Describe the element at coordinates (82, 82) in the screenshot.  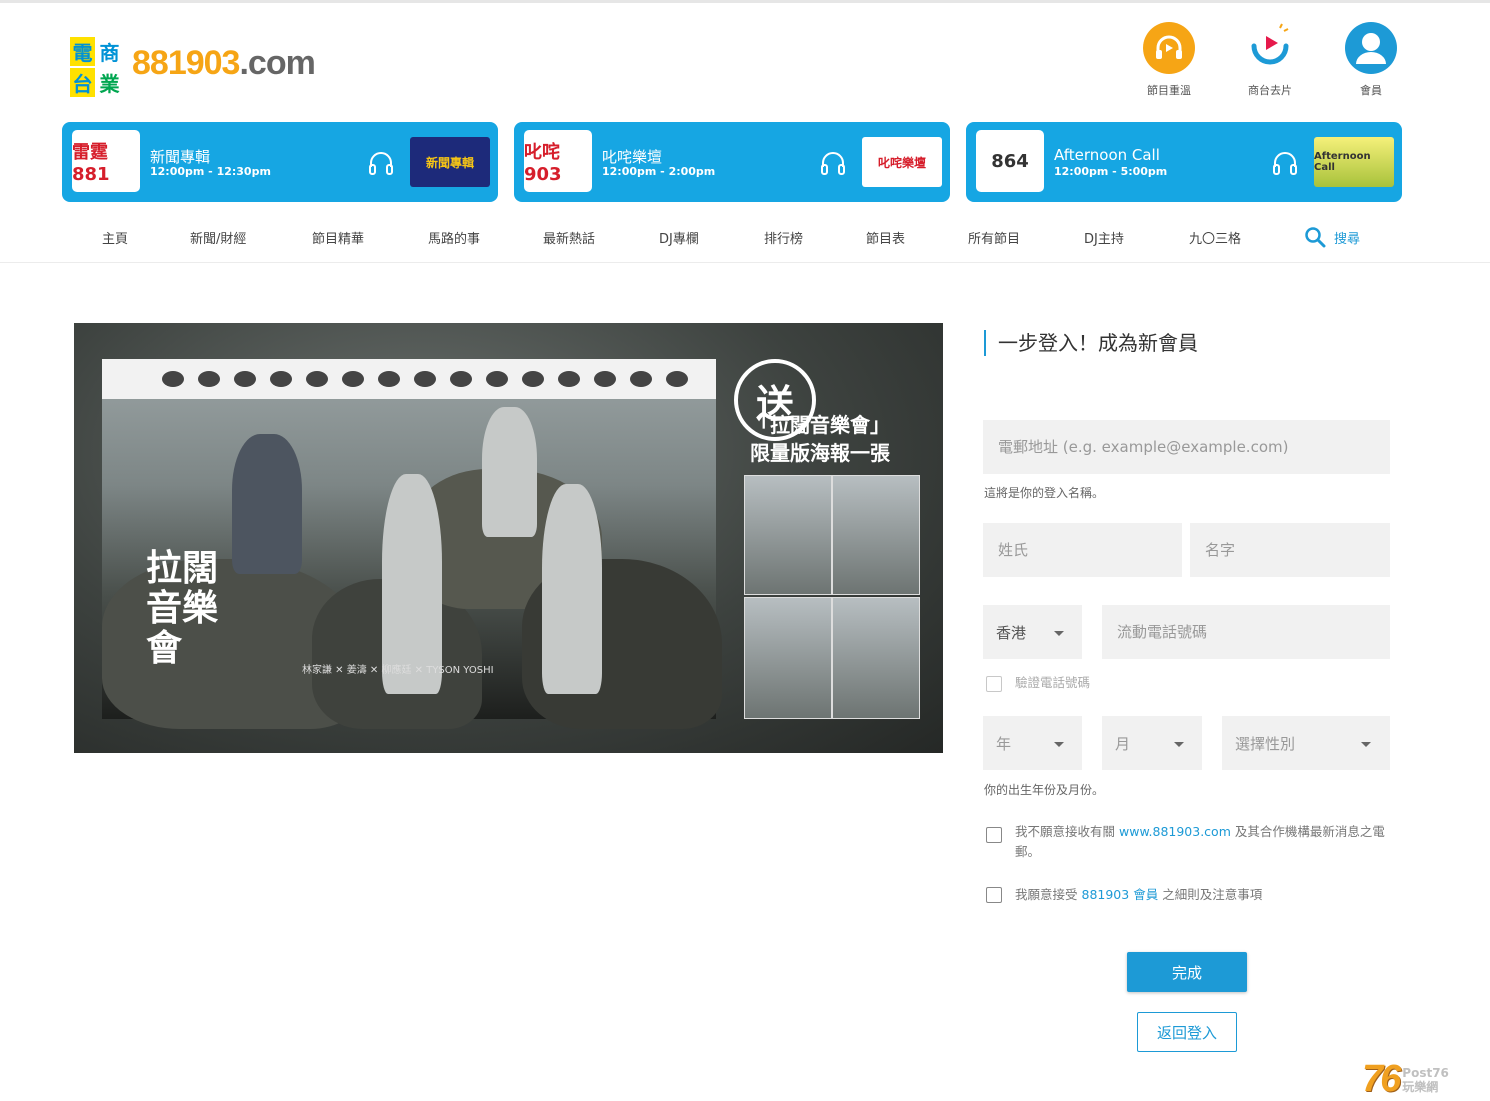
I see `logo-char: 台` at that location.